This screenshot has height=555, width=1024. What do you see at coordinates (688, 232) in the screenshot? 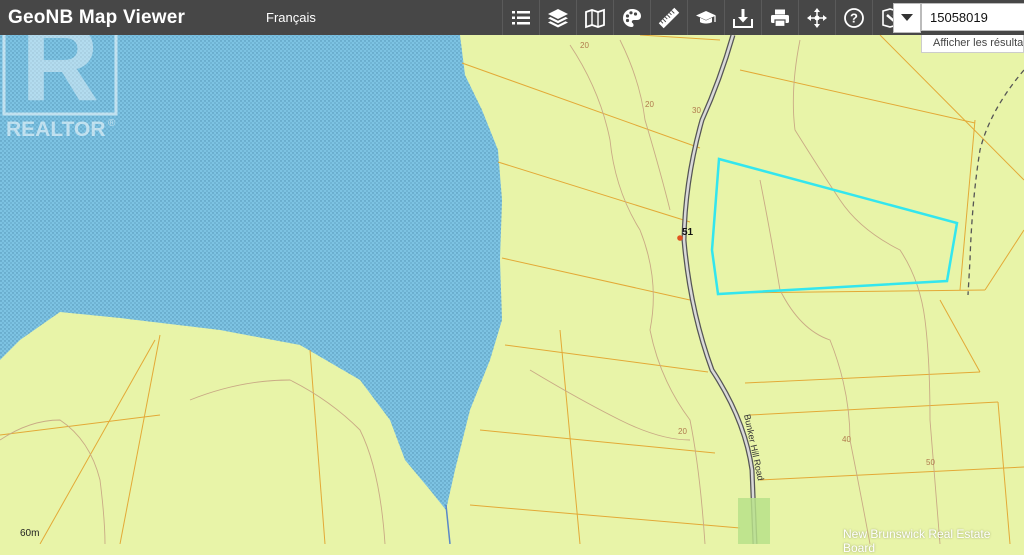
I see `route-number-label: 51` at bounding box center [688, 232].